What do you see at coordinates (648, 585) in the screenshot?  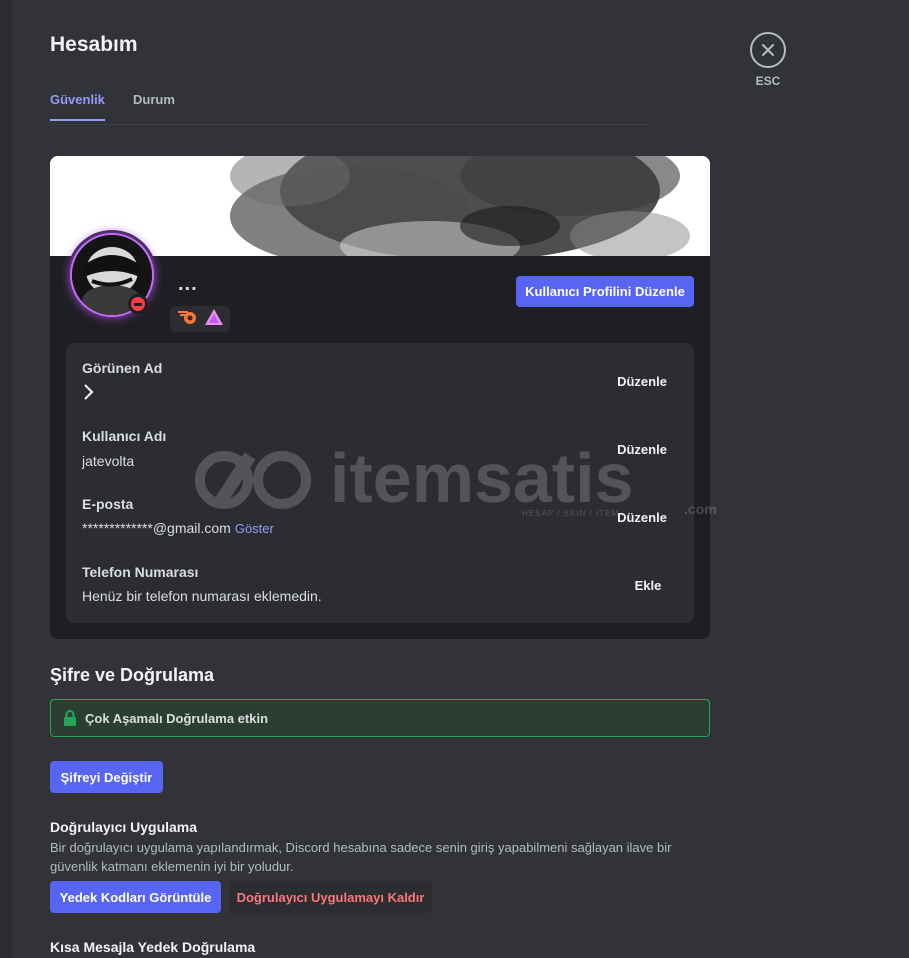 I see `add-phone-button: Ekle` at bounding box center [648, 585].